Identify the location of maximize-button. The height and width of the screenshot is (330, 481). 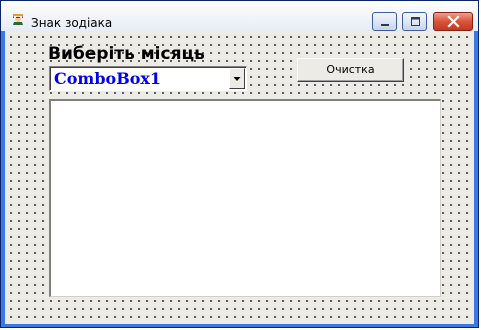
(414, 21).